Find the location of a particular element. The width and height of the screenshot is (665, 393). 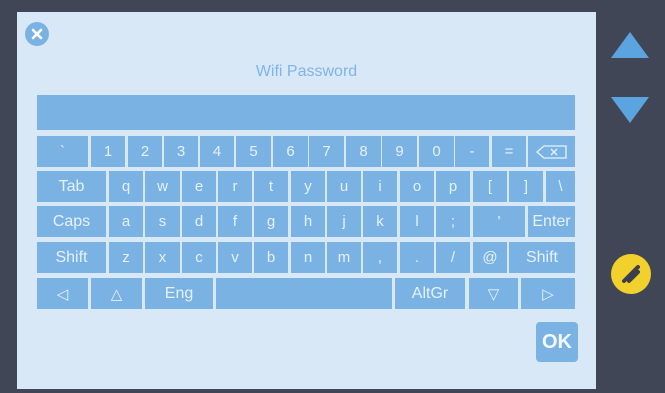

key-u: u is located at coordinates (344, 186).